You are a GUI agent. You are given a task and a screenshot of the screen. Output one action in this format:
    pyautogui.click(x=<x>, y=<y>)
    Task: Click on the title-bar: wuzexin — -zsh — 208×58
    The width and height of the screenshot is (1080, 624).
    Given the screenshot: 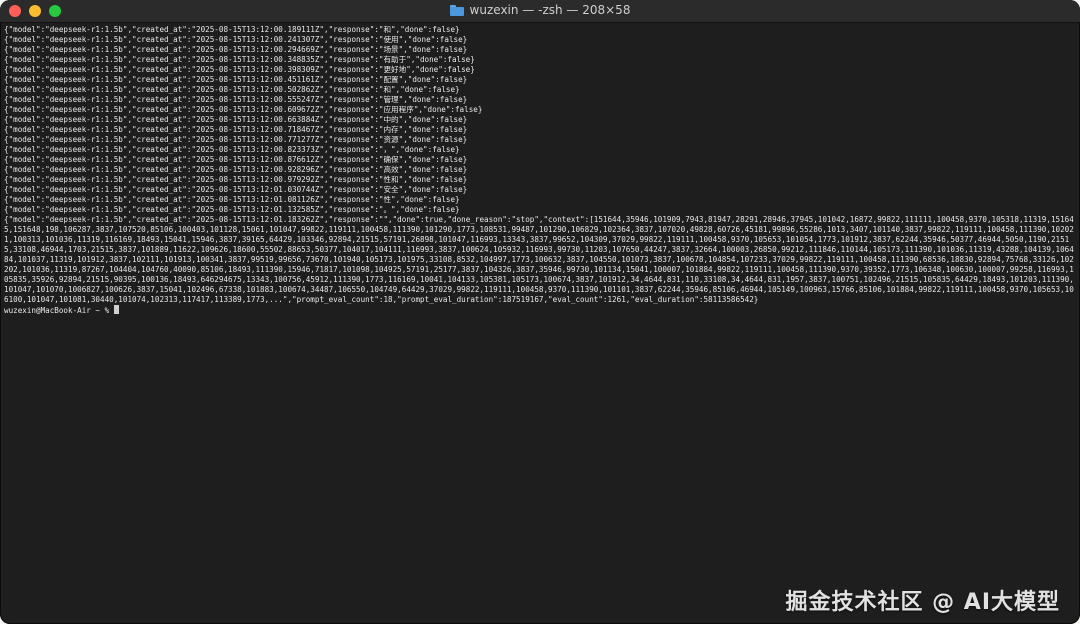 What is the action you would take?
    pyautogui.click(x=540, y=11)
    